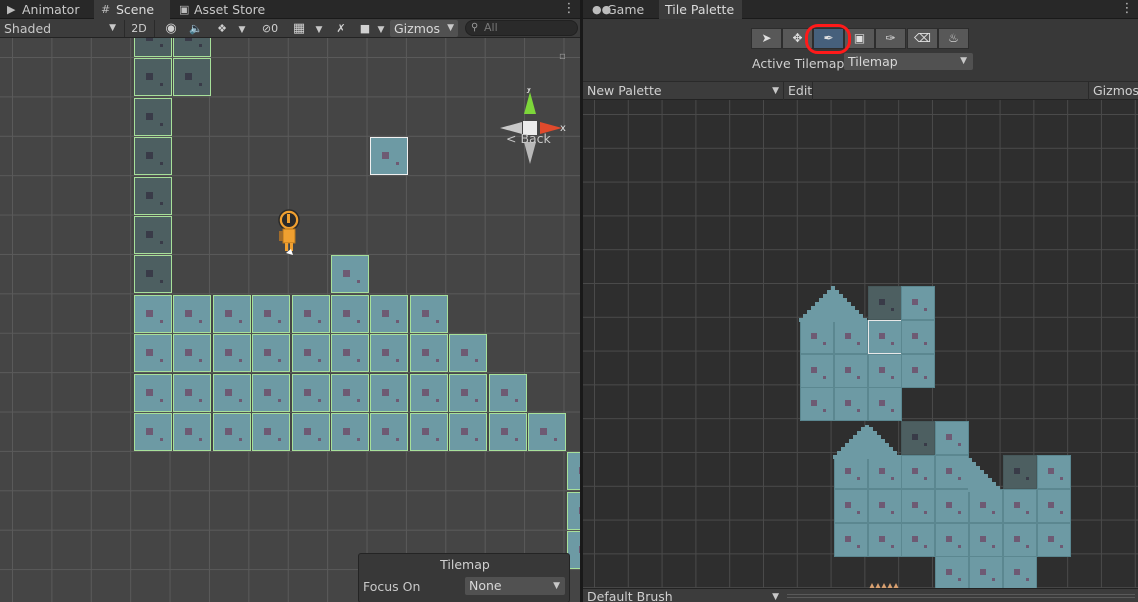 The width and height of the screenshot is (1138, 602). What do you see at coordinates (961, 596) in the screenshot?
I see `brush-inspector-splitter` at bounding box center [961, 596].